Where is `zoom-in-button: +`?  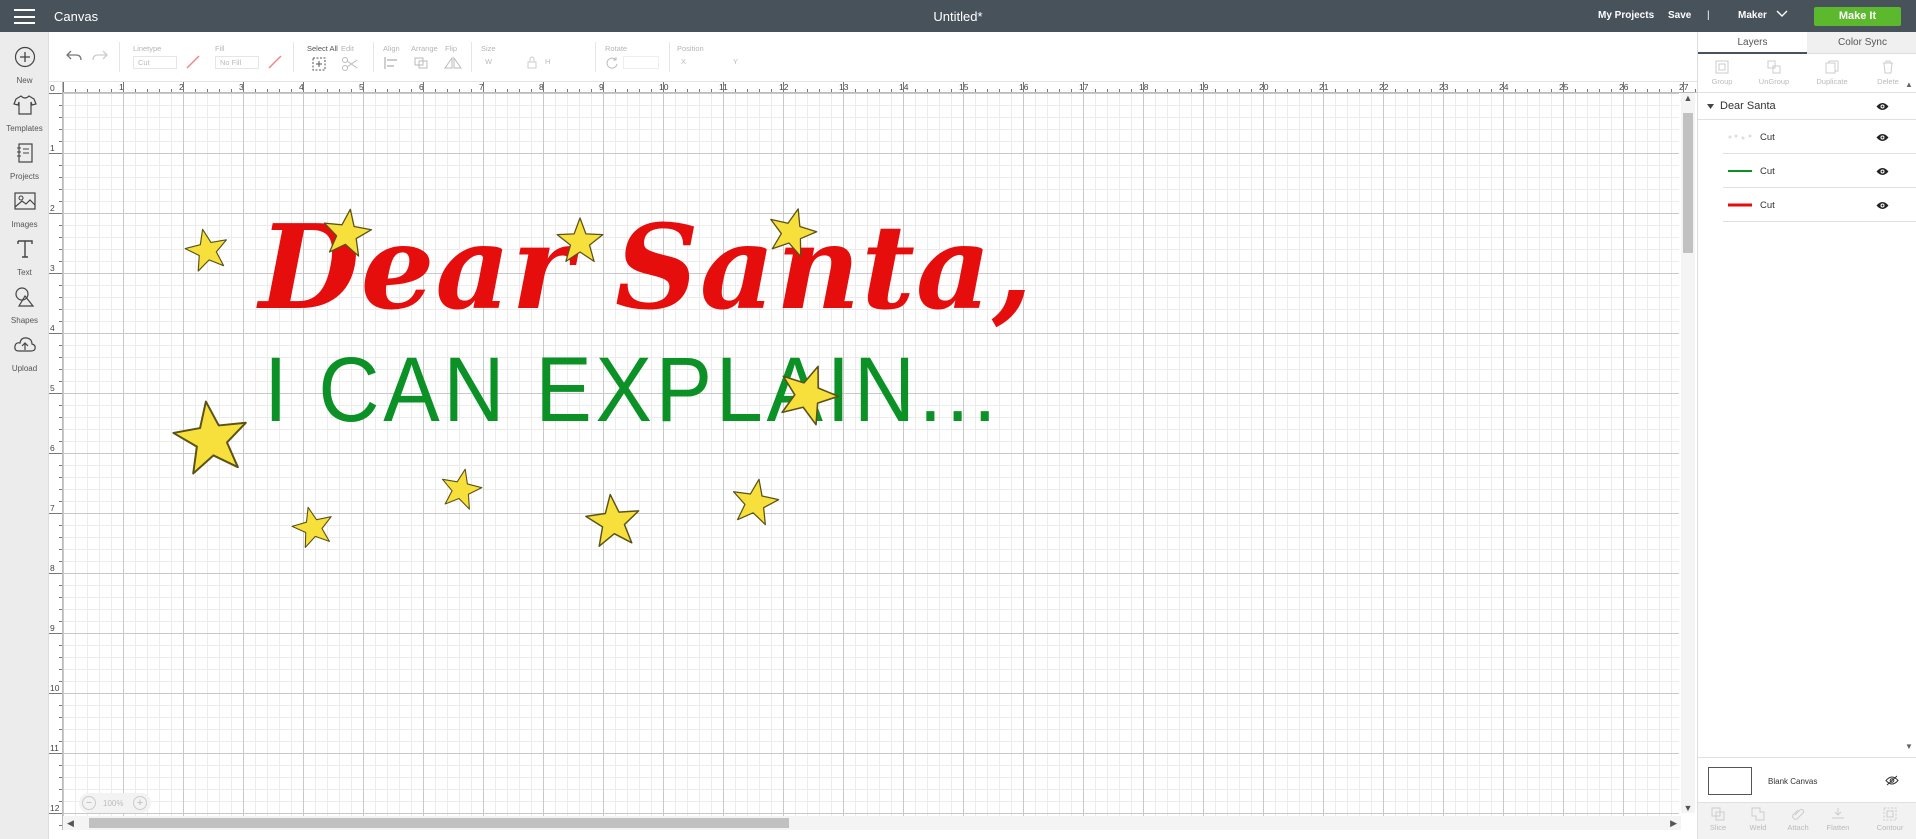 zoom-in-button: + is located at coordinates (140, 803).